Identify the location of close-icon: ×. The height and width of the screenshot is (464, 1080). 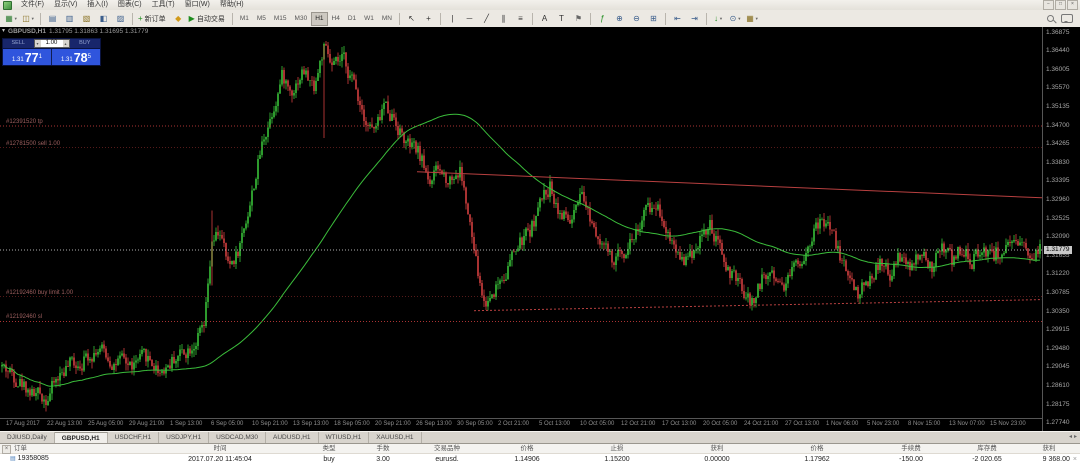
(1072, 5).